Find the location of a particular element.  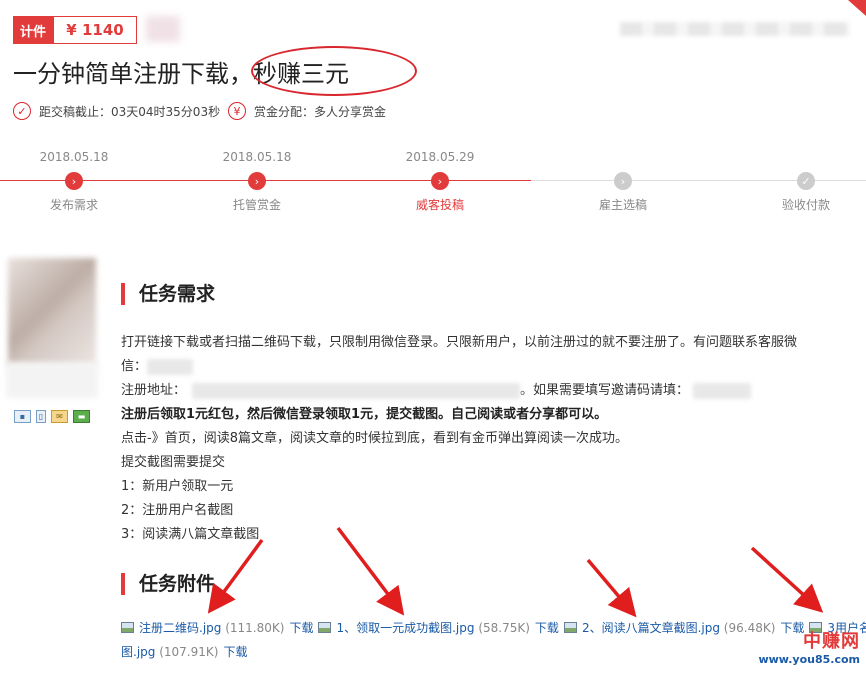

blurred-badge is located at coordinates (163, 29).